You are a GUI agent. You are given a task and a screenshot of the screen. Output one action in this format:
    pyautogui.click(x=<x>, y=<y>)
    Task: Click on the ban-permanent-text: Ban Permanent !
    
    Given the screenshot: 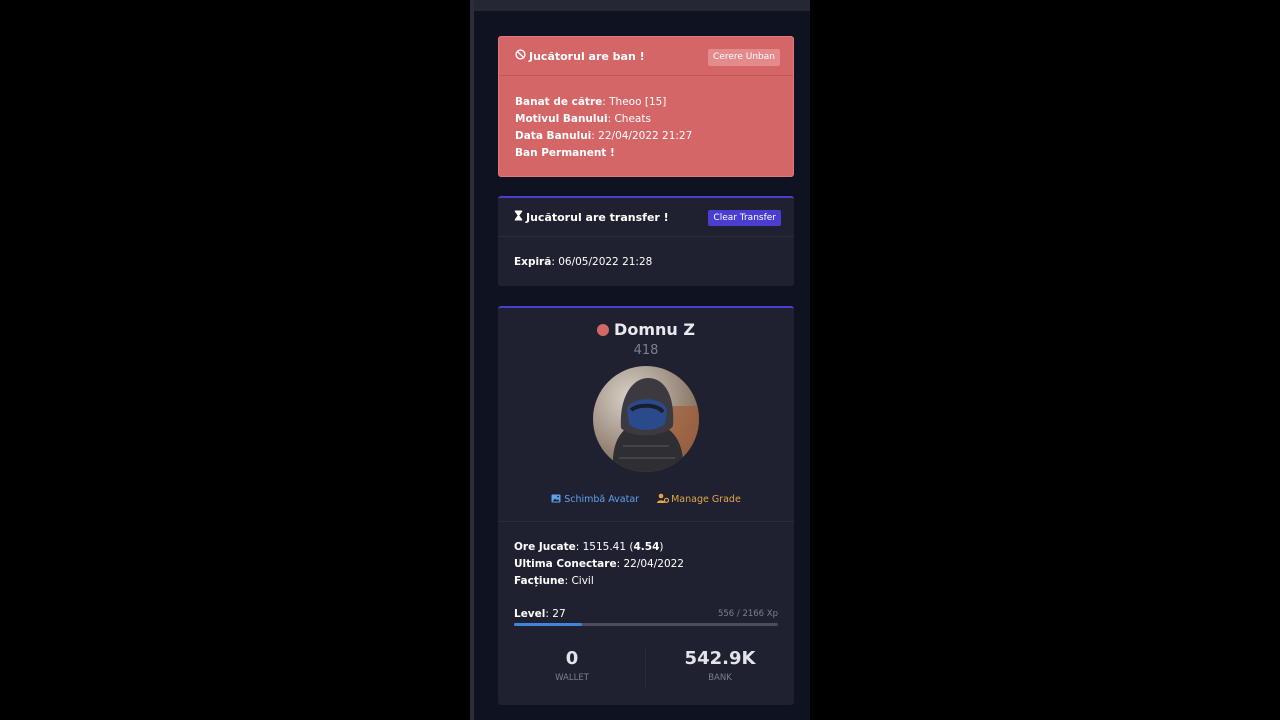 What is the action you would take?
    pyautogui.click(x=565, y=153)
    